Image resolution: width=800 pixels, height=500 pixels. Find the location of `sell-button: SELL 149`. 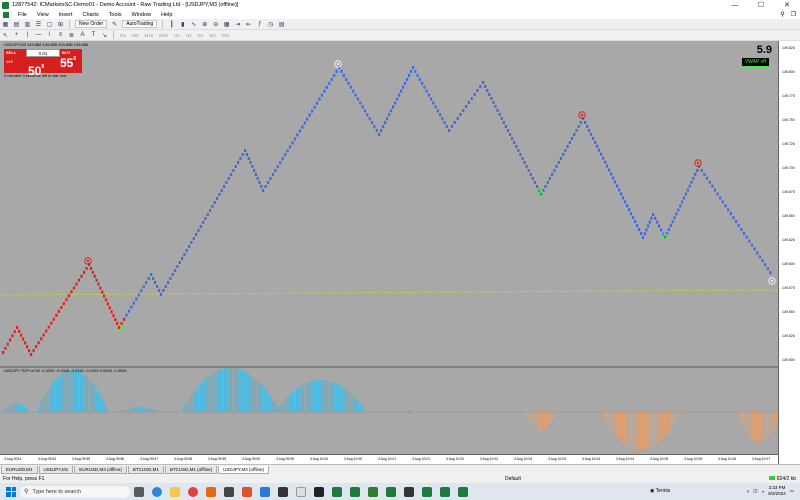

sell-button: SELL 149 is located at coordinates (15, 61).